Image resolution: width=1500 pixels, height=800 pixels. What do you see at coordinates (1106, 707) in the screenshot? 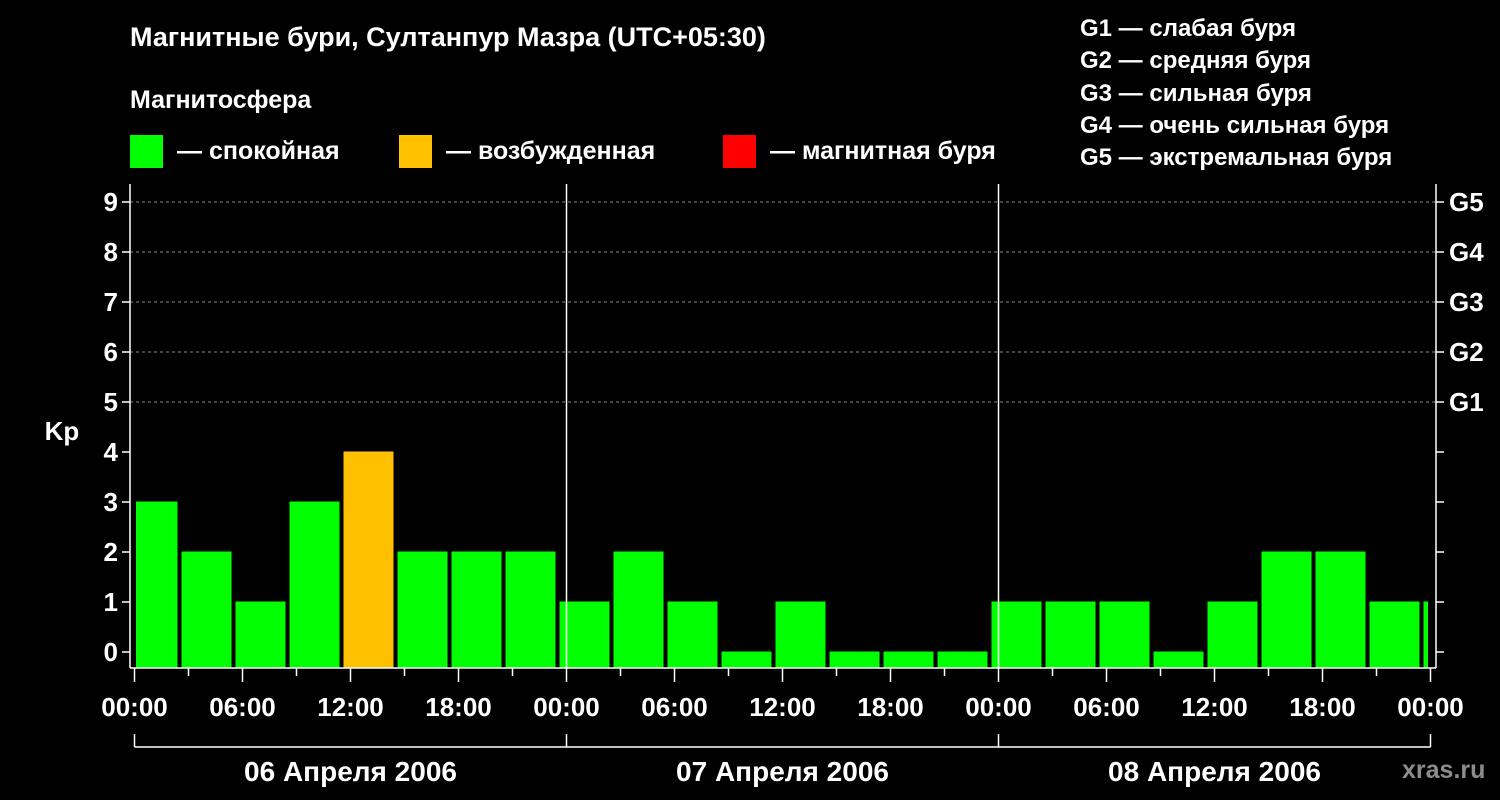
I see `x-tick-label-9: 06:00` at bounding box center [1106, 707].